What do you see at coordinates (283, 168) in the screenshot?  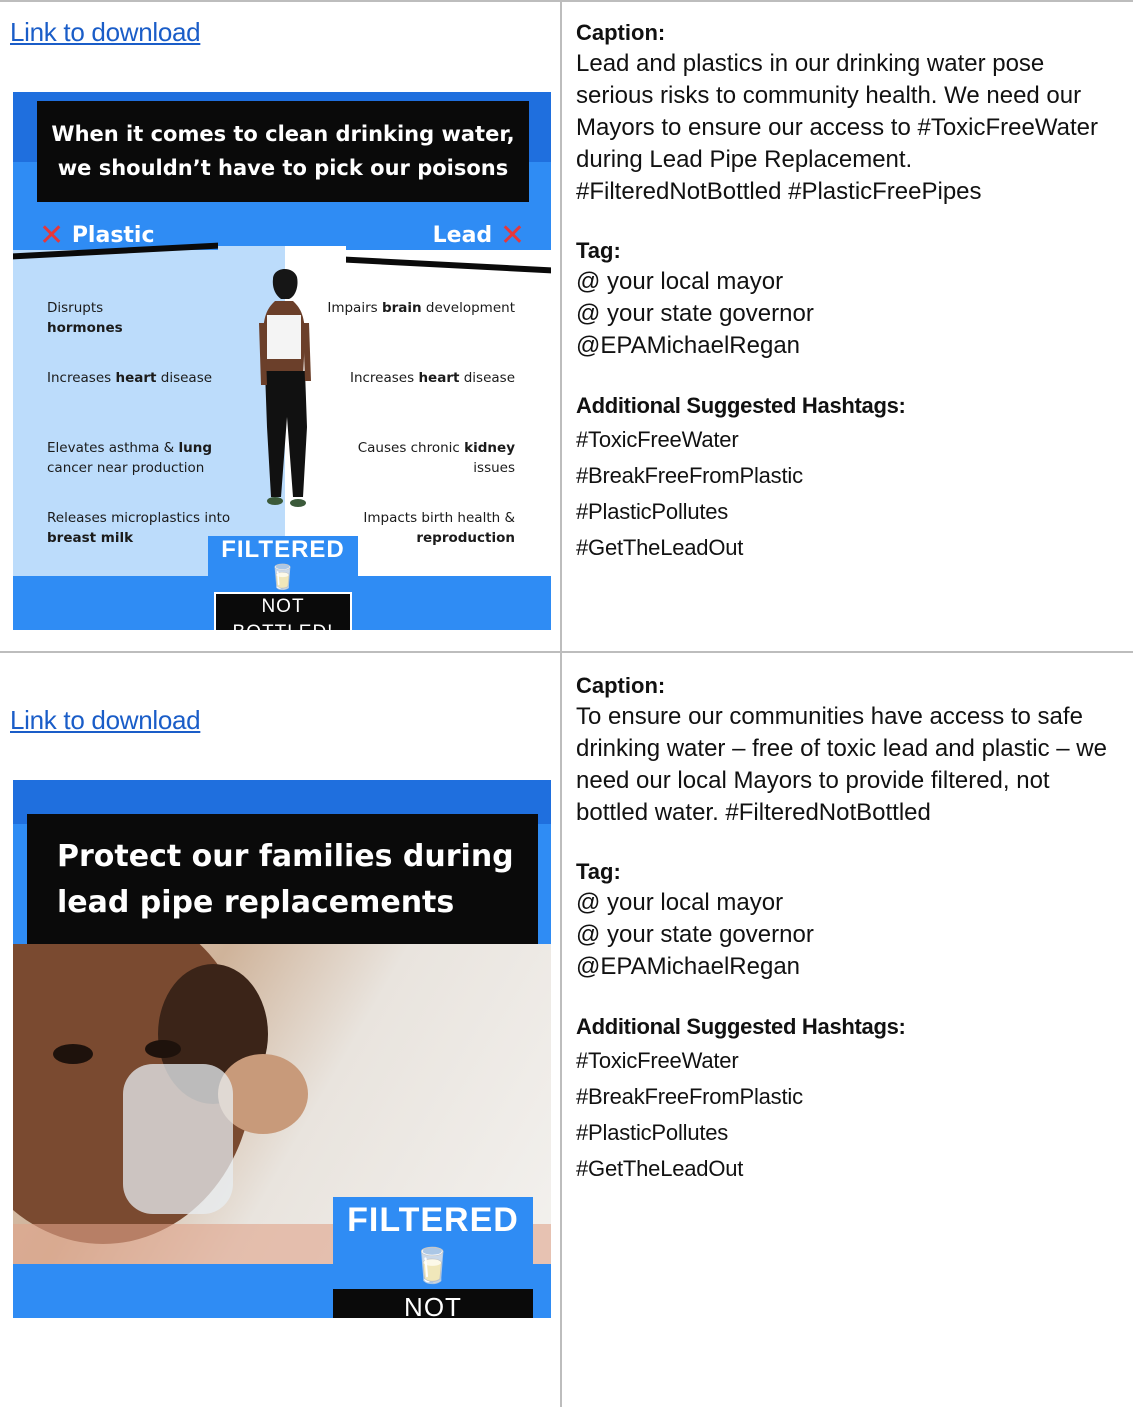 I see `headline-line-2: we shouldn’t have to pick our poisons` at bounding box center [283, 168].